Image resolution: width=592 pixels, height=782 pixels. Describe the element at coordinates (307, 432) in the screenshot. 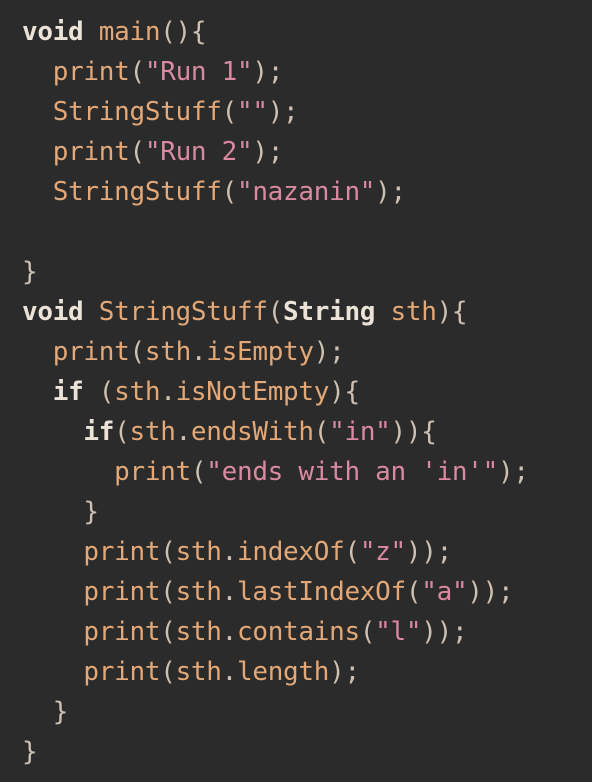

I see `code-line: if(sth.endsWith("in")){` at that location.